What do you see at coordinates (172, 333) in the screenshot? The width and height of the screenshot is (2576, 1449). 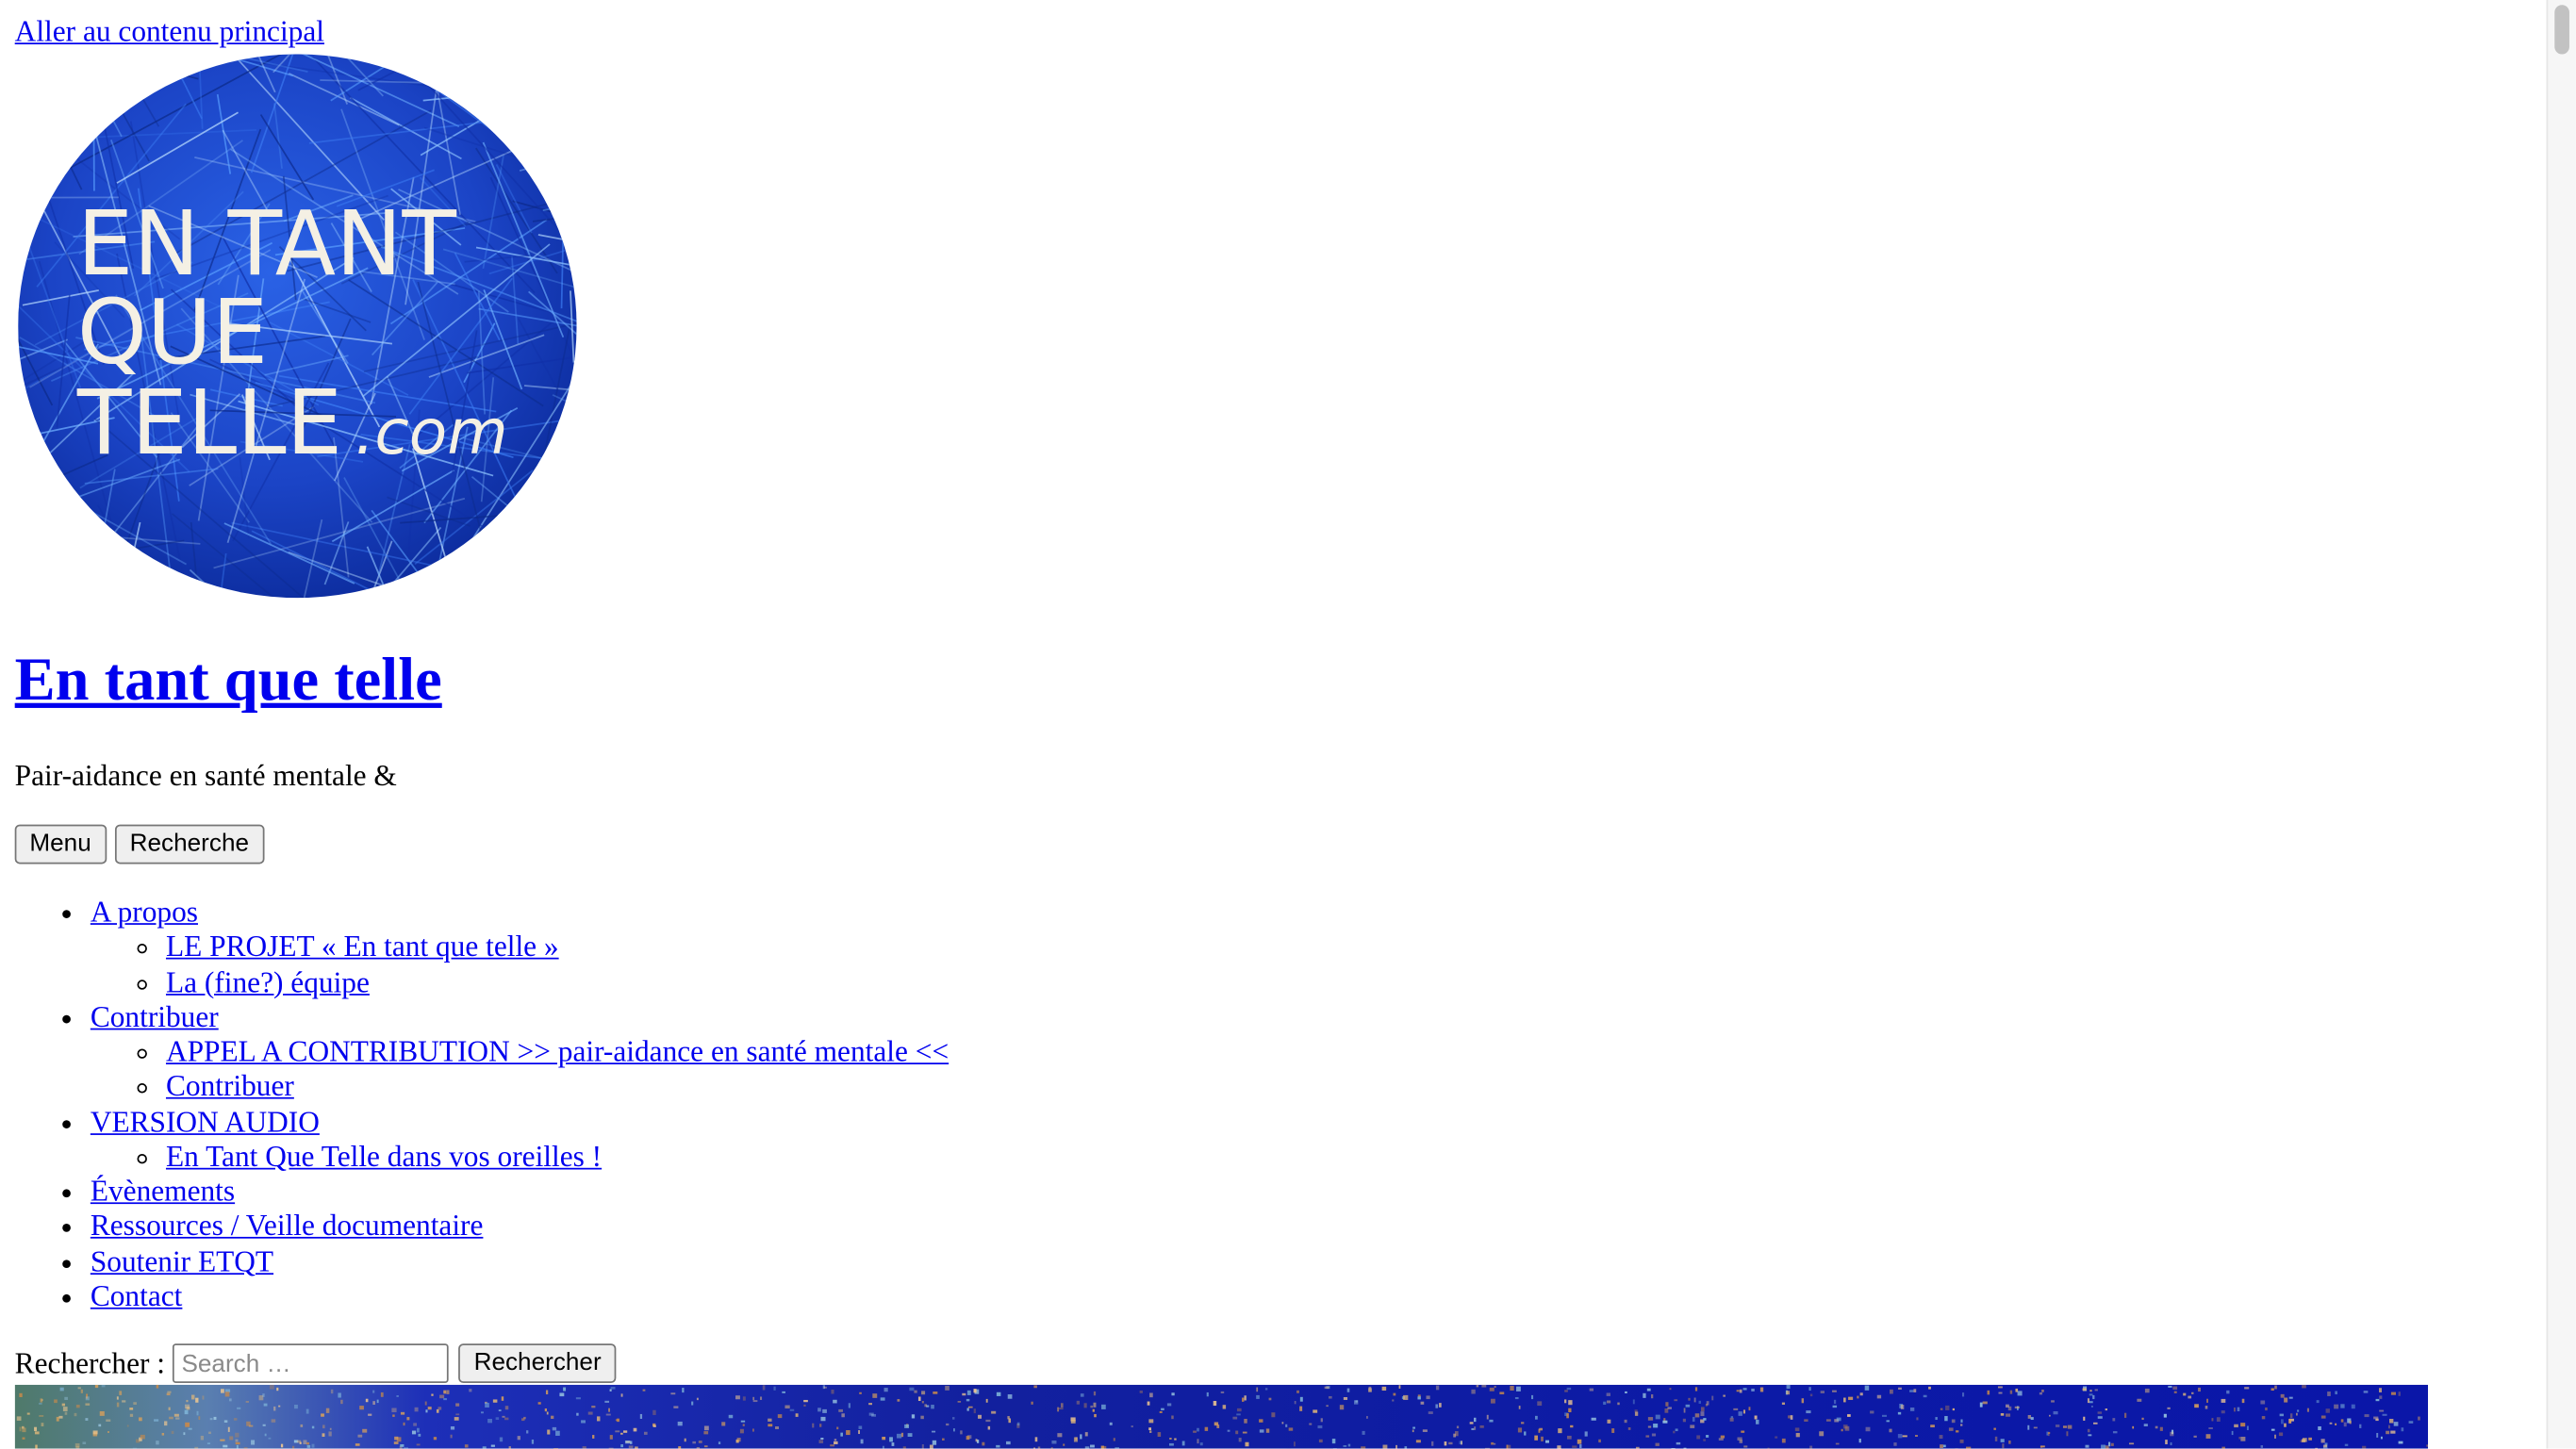 I see `logo-line-2: QUE` at bounding box center [172, 333].